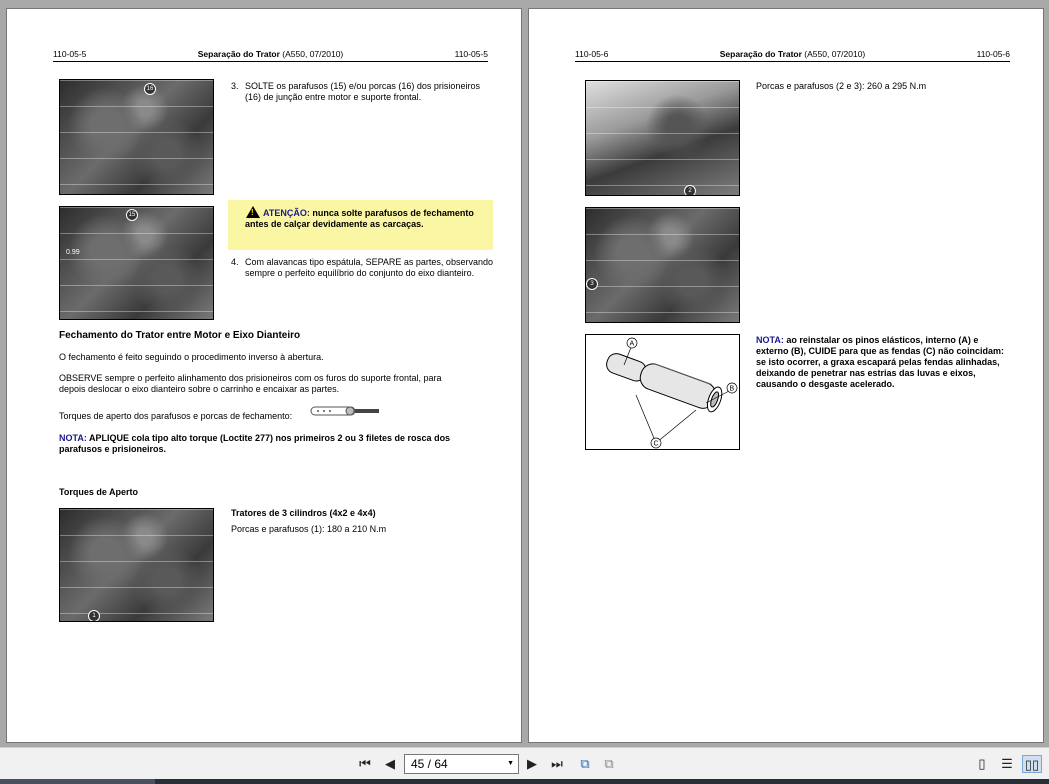  Describe the element at coordinates (592, 284) in the screenshot. I see `callout-label: 3` at that location.